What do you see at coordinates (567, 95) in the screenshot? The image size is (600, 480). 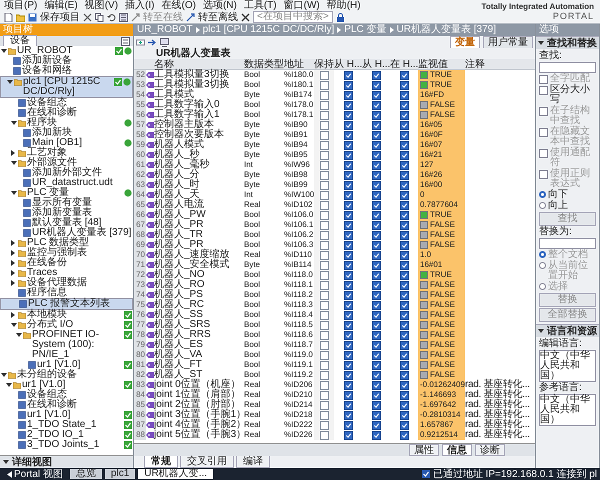 I see `checkbox-option: 区分大小写` at bounding box center [567, 95].